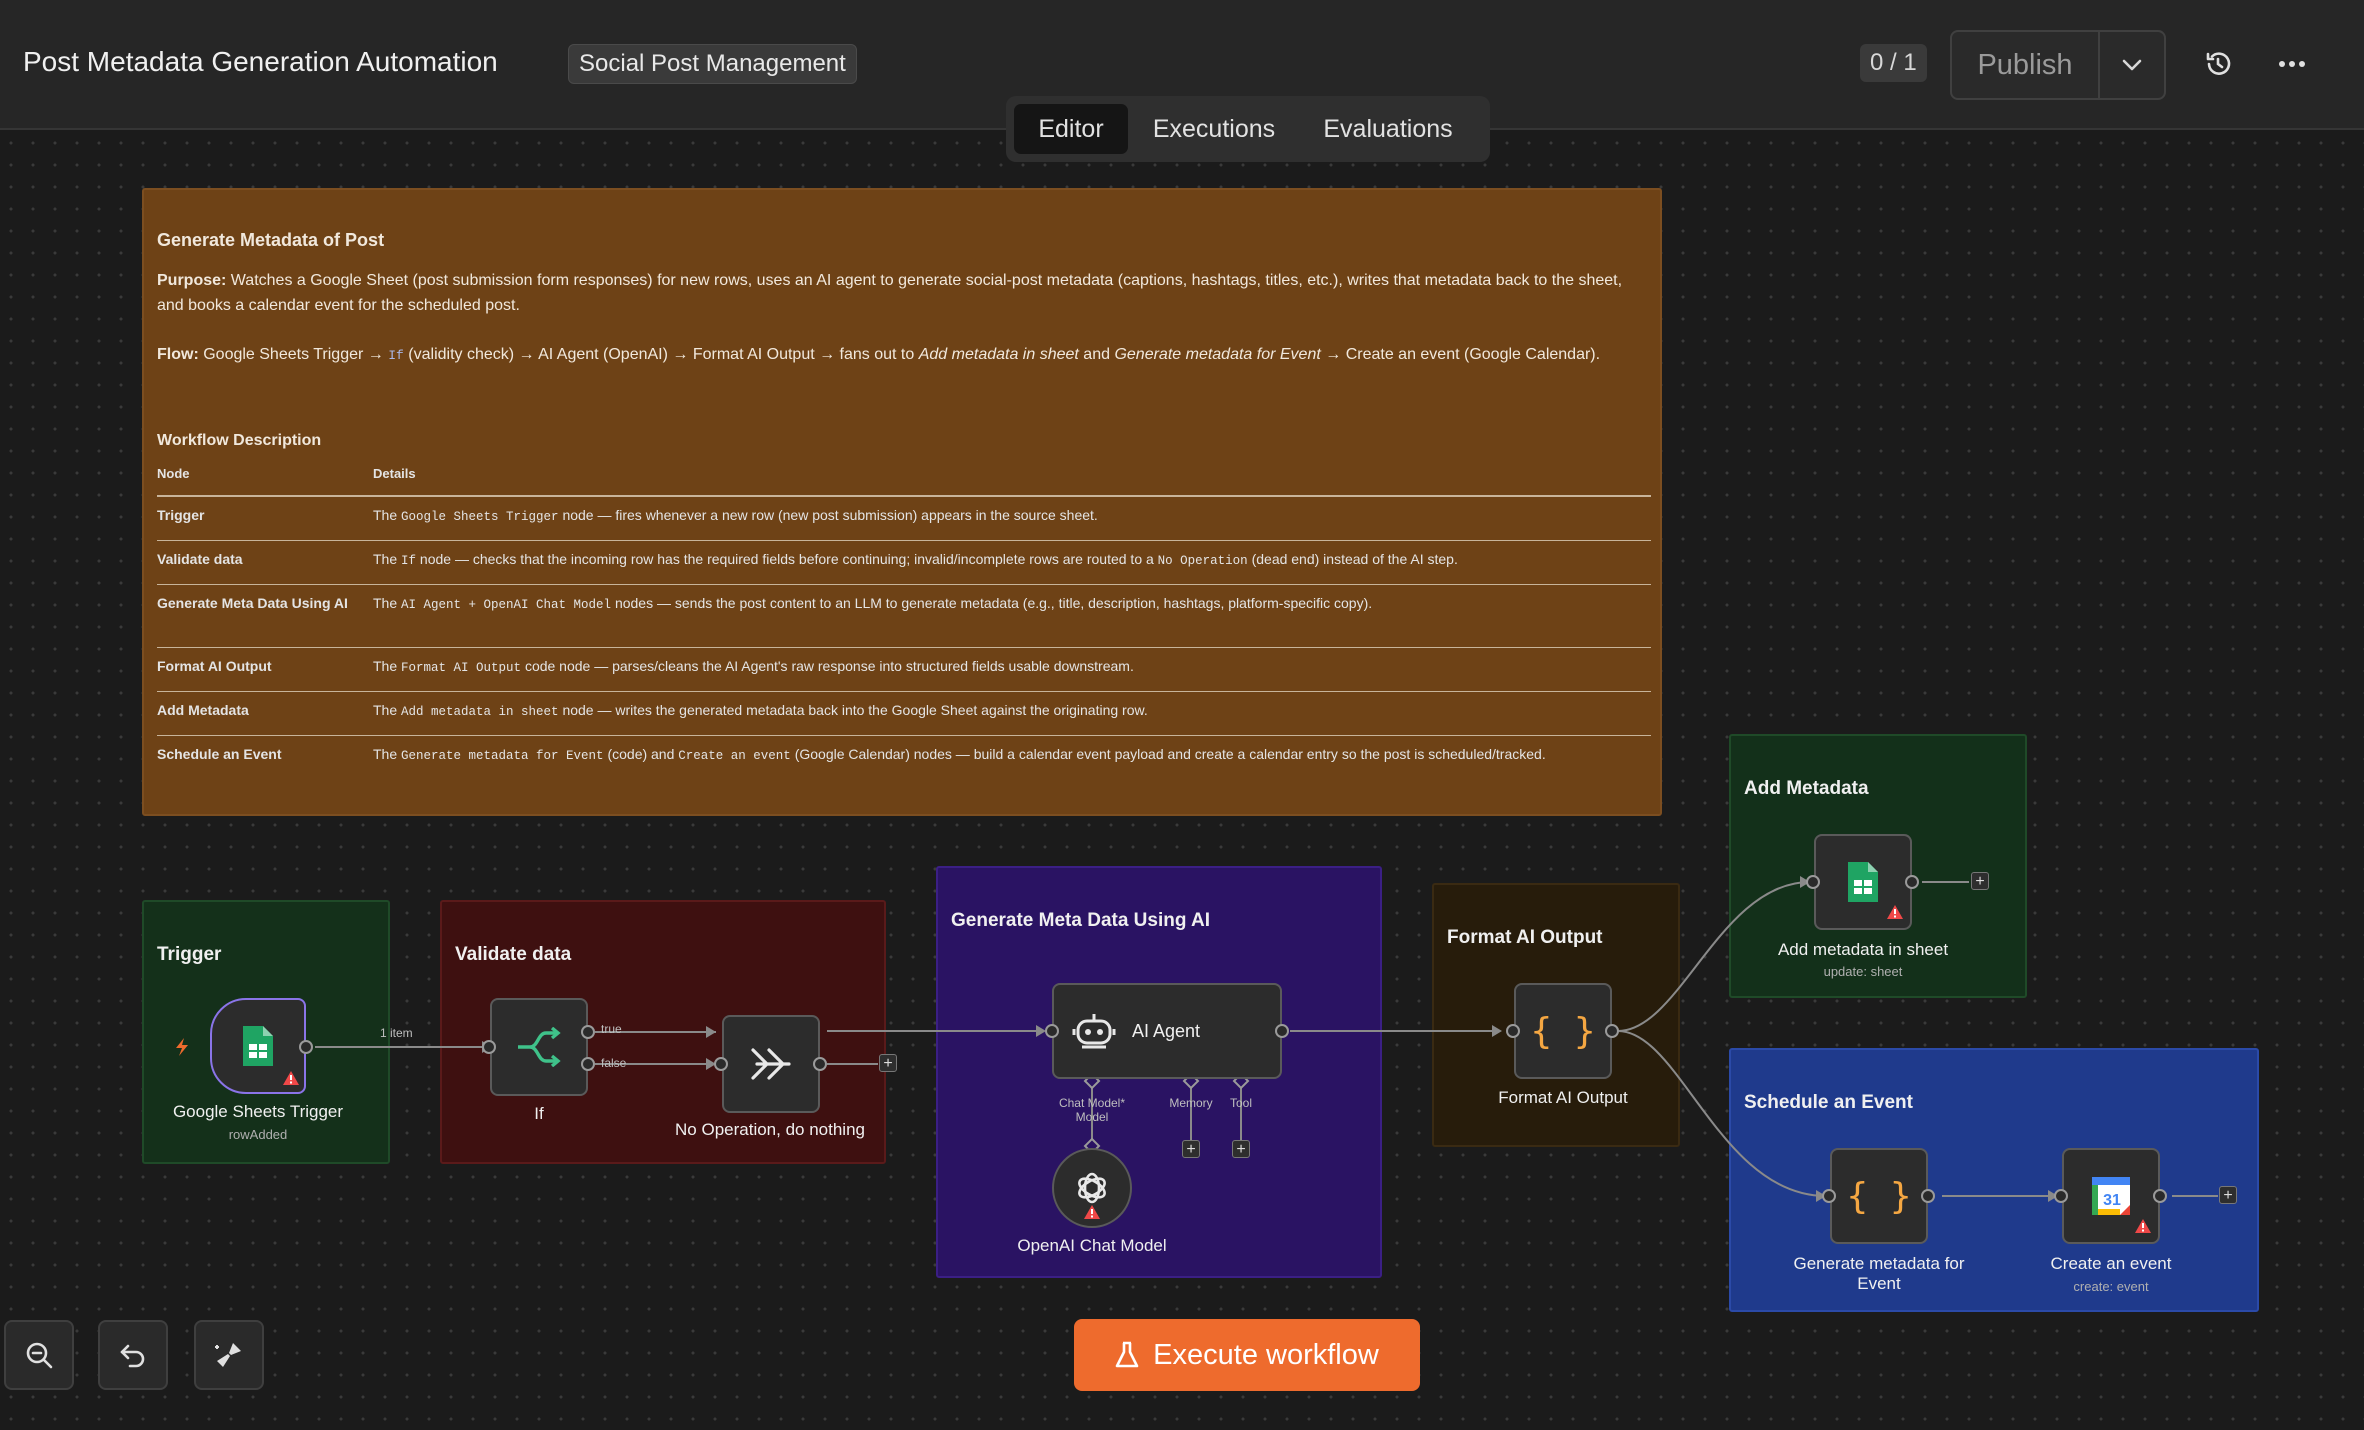  I want to click on execute-label: Execute workflow, so click(1266, 1354).